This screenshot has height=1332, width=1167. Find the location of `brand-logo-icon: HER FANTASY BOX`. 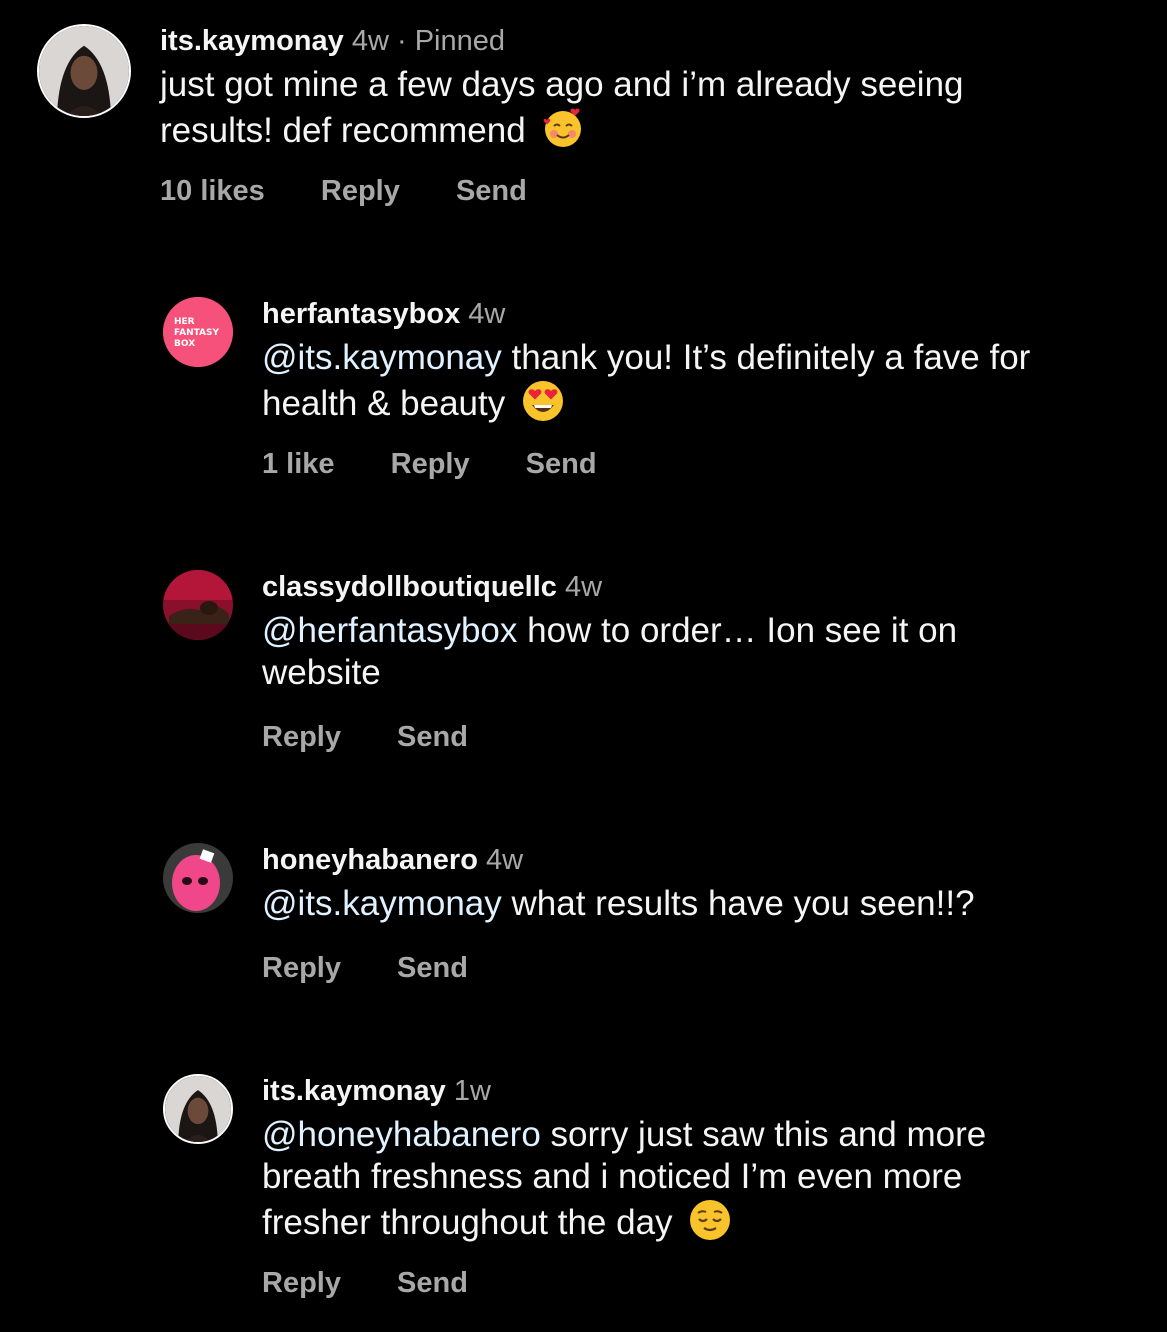

brand-logo-icon: HER FANTASY BOX is located at coordinates (198, 332).